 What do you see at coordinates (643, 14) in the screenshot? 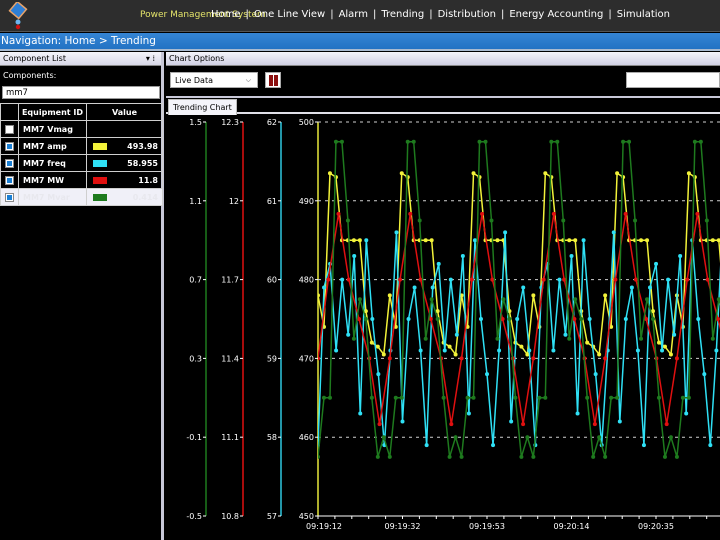
I see `nav-simulation: Simulation` at bounding box center [643, 14].